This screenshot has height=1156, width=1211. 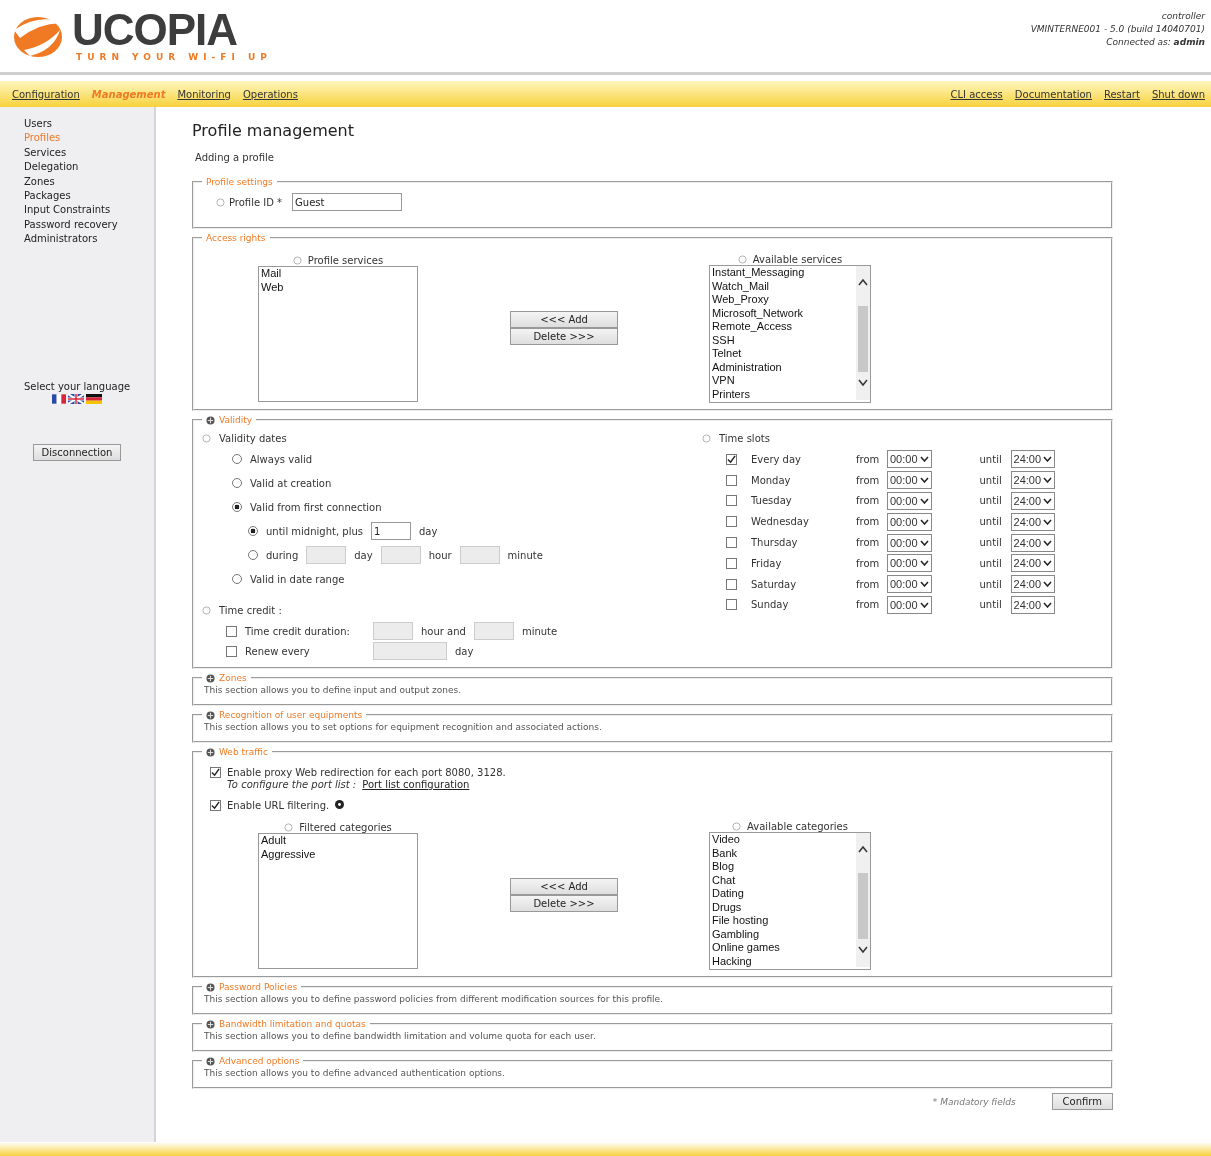 What do you see at coordinates (784, 273) in the screenshot?
I see `list-item: Instant_Messaging` at bounding box center [784, 273].